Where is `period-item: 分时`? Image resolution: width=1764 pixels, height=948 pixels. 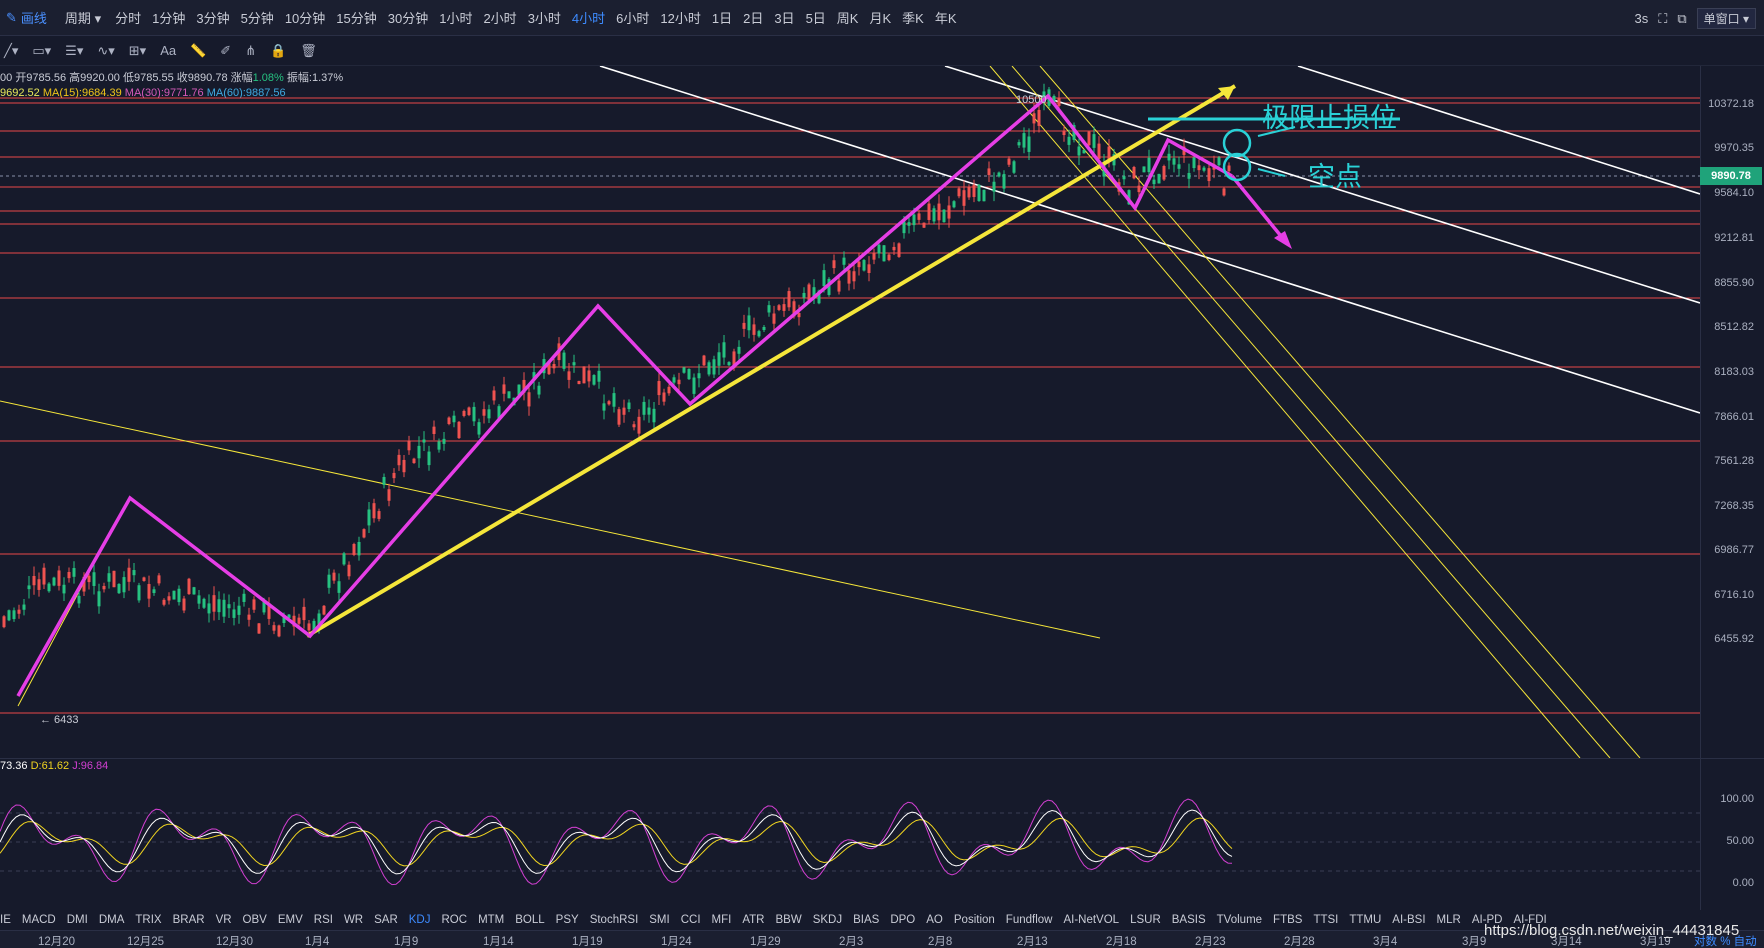
period-item: 分时 is located at coordinates (128, 17).